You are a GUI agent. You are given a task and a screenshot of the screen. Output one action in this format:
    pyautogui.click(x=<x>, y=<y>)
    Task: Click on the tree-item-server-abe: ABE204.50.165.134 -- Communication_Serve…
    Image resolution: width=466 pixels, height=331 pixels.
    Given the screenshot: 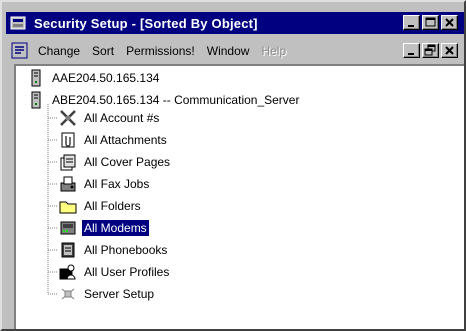 What is the action you would take?
    pyautogui.click(x=163, y=100)
    